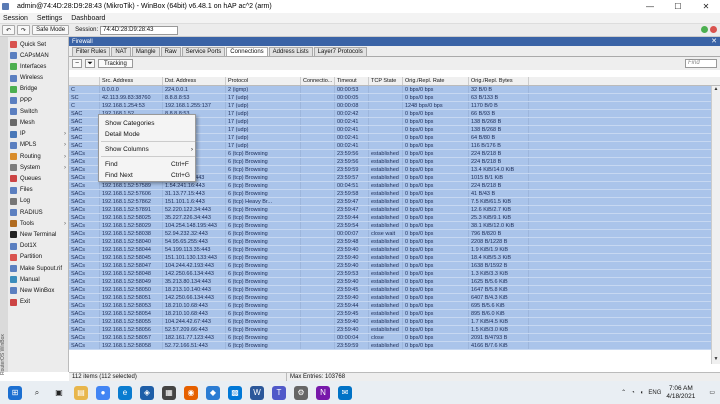 The image size is (720, 404). I want to click on wifi-icon: ◔, so click(633, 393).